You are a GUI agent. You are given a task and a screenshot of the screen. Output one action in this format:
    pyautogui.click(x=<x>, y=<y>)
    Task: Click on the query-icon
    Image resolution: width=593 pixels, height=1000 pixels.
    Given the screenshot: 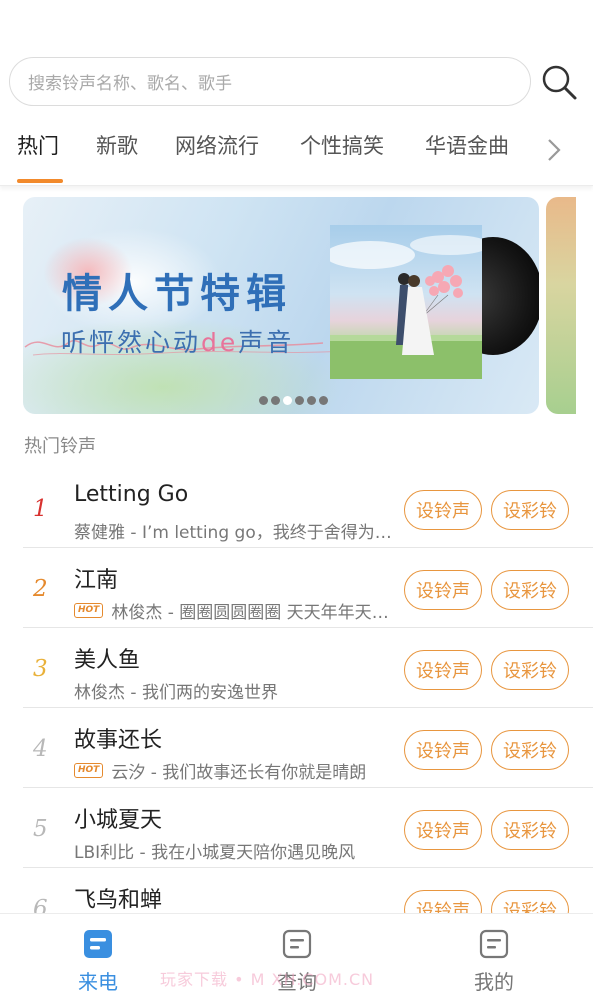 What is the action you would take?
    pyautogui.click(x=297, y=944)
    